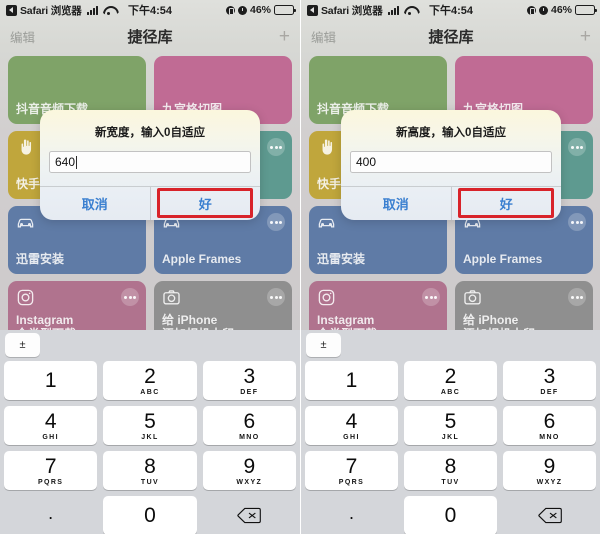 The height and width of the screenshot is (534, 600). I want to click on dialog-field-wrapper: 640, so click(150, 168).